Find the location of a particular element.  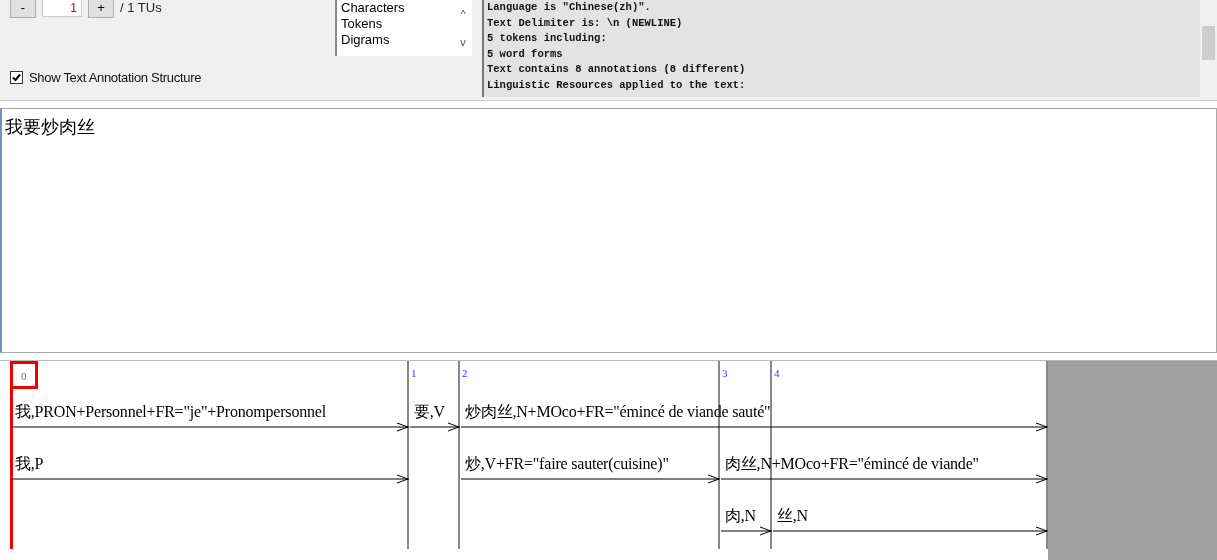

previous-button: - is located at coordinates (23, 9).